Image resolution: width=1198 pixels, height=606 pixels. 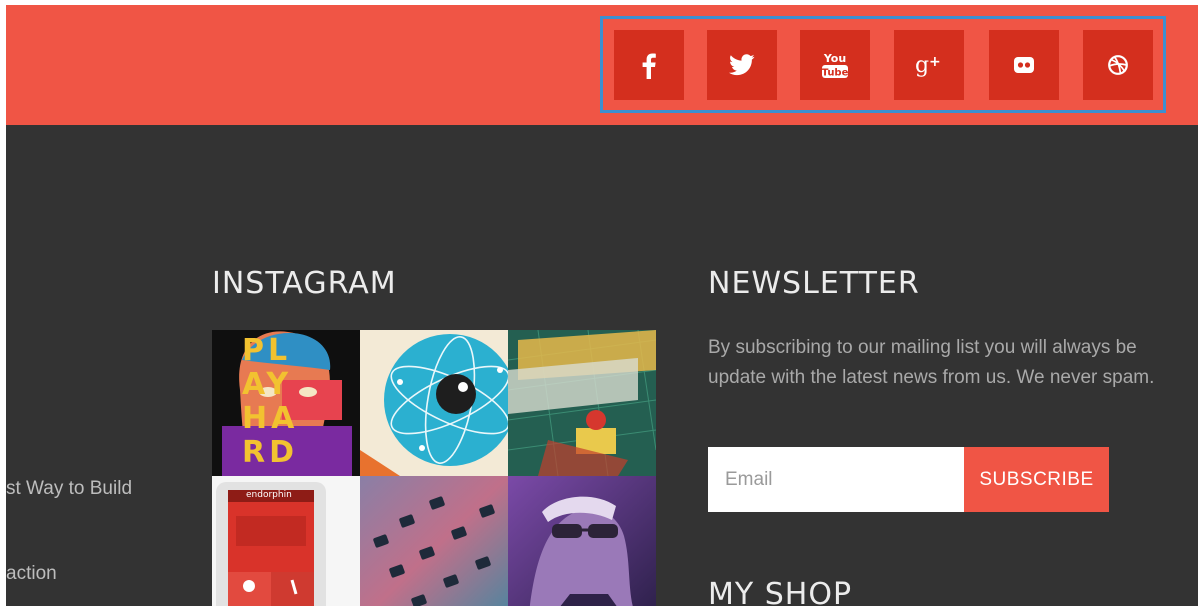 I want to click on dribbble-icon, so click(x=1118, y=65).